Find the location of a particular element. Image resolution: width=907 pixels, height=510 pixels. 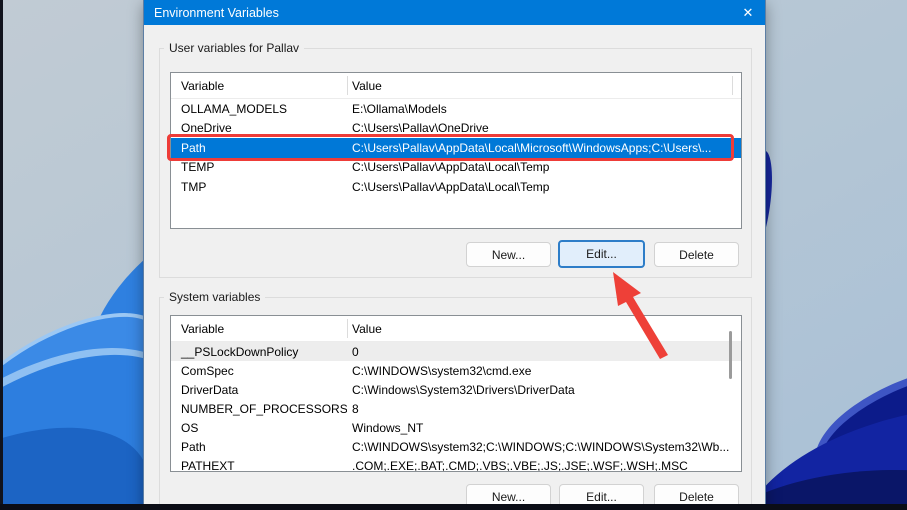

cell-variable: TMP is located at coordinates (194, 186).